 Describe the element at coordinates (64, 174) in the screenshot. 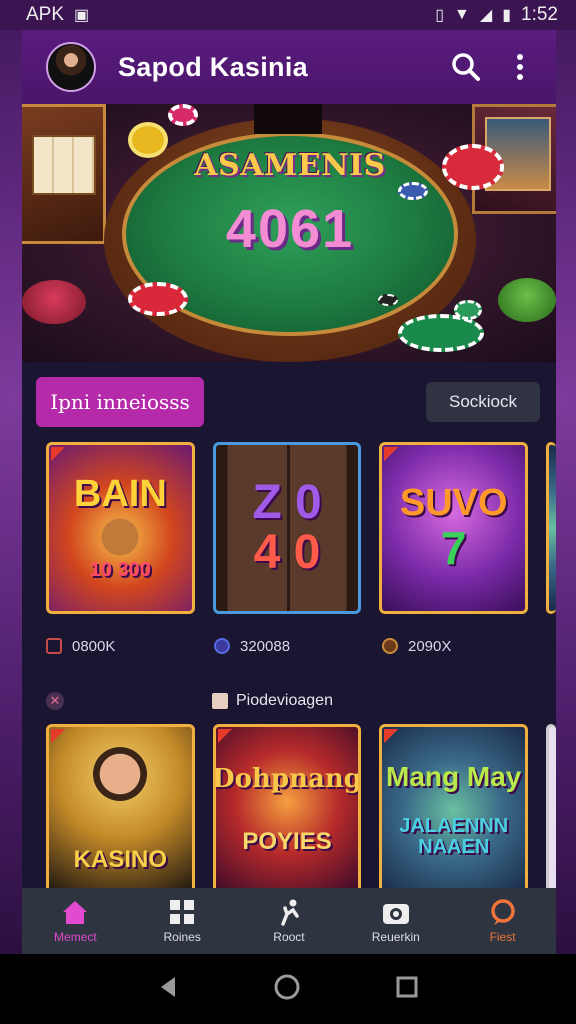

I see `slot-machine-art` at that location.